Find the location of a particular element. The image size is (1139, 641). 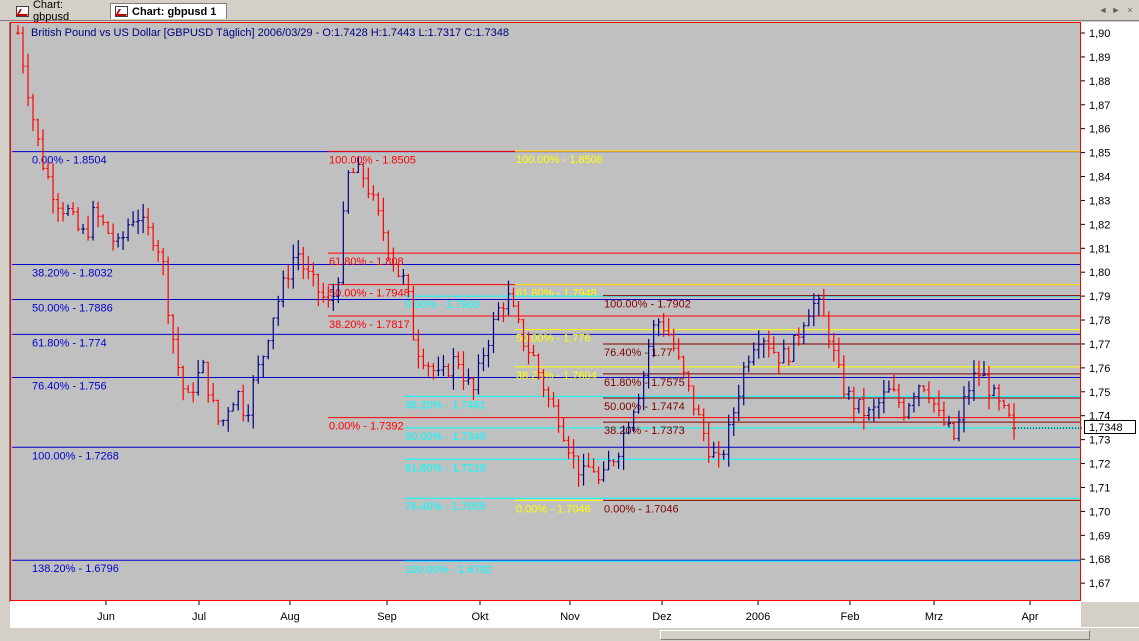

fib-level-label: 100.00% - 1.7268 is located at coordinates (75, 456).